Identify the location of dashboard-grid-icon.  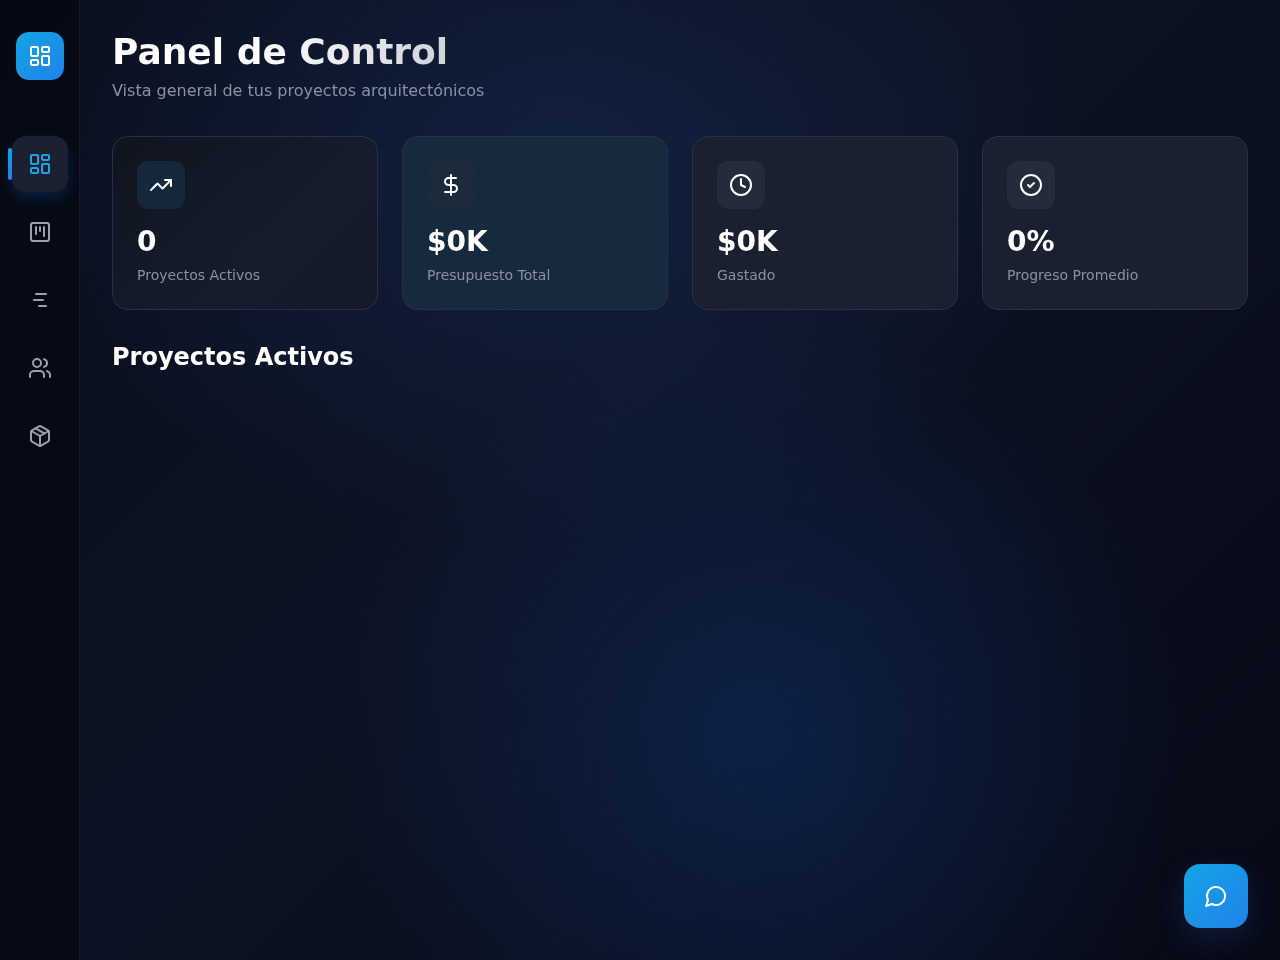
(40, 164).